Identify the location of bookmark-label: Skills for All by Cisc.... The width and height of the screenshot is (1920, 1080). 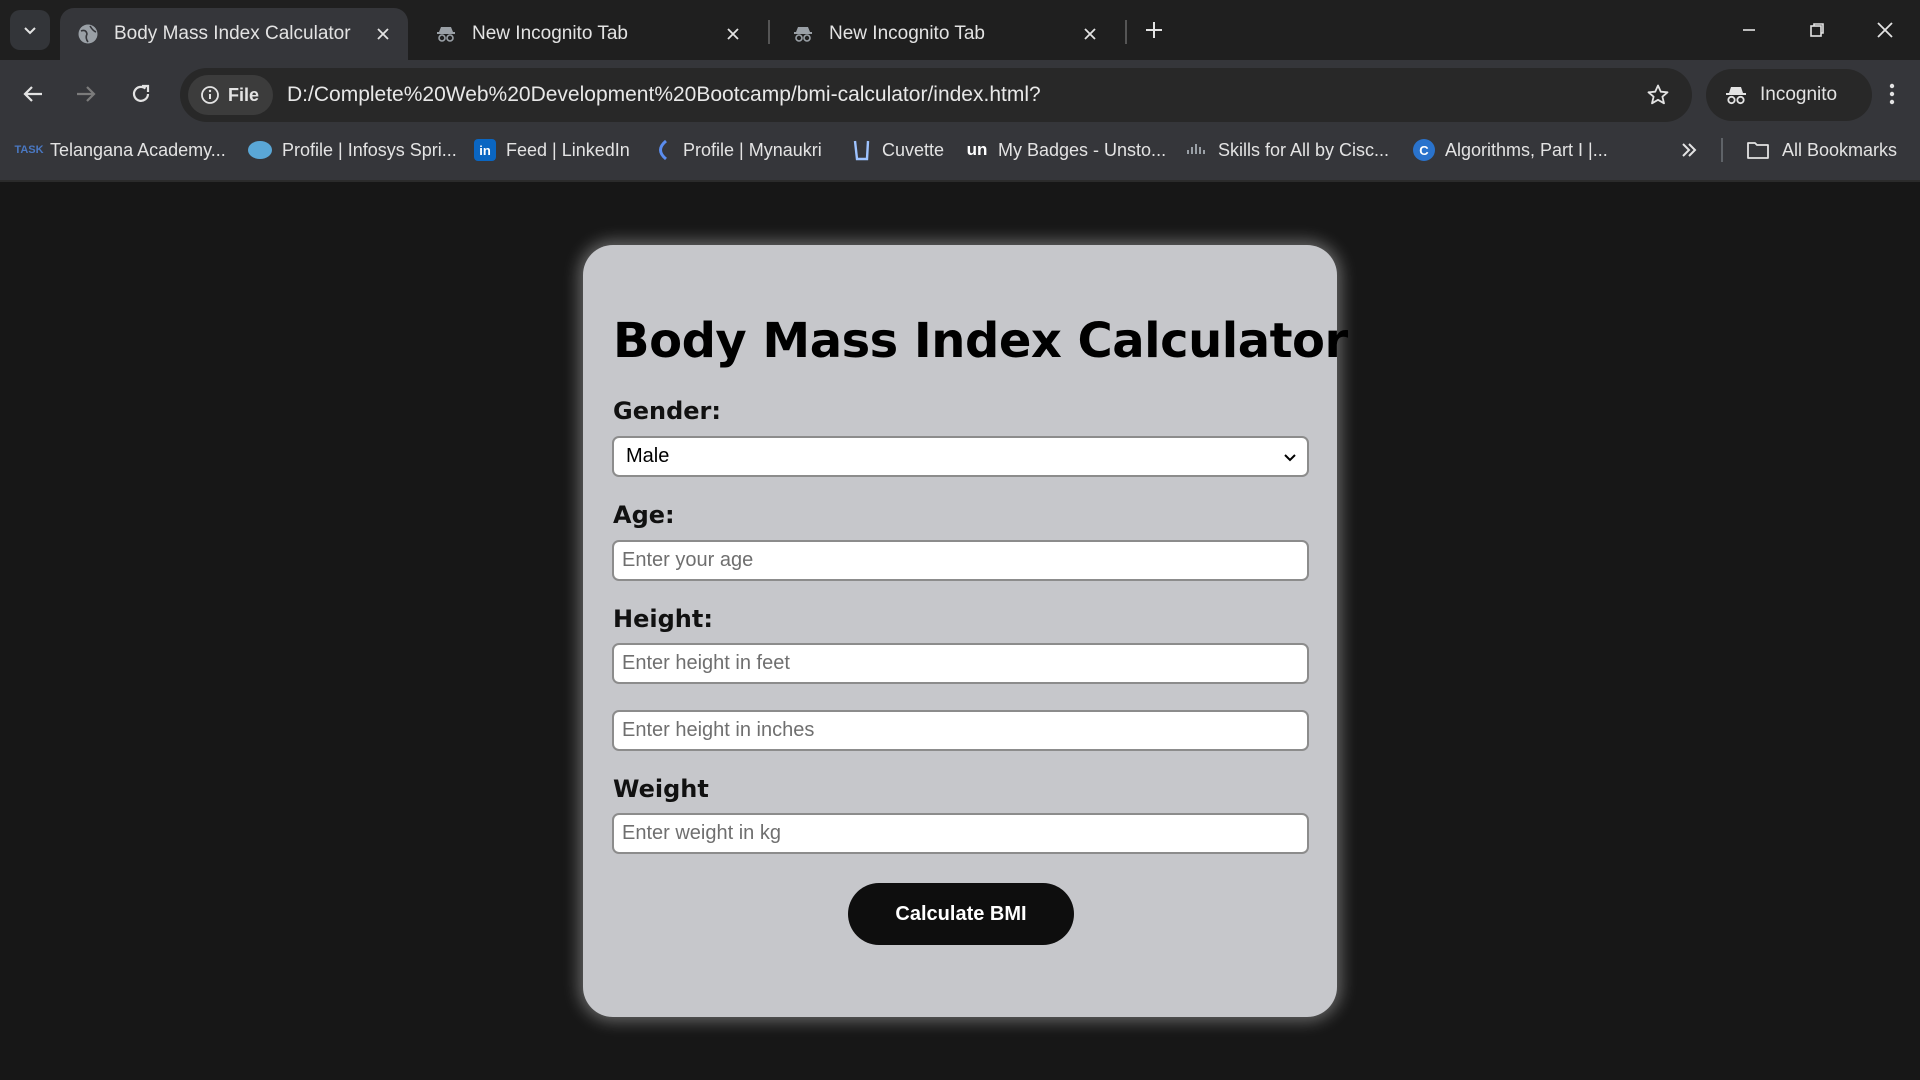
(1304, 149).